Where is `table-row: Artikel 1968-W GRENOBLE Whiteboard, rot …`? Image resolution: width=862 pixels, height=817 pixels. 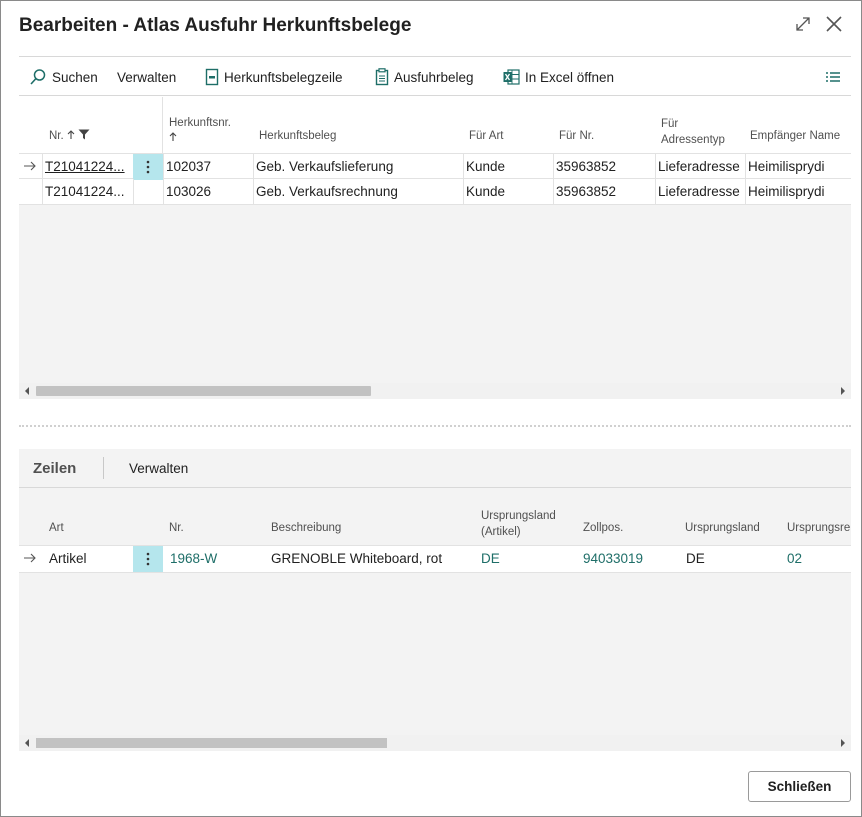 table-row: Artikel 1968-W GRENOBLE Whiteboard, rot … is located at coordinates (435, 559).